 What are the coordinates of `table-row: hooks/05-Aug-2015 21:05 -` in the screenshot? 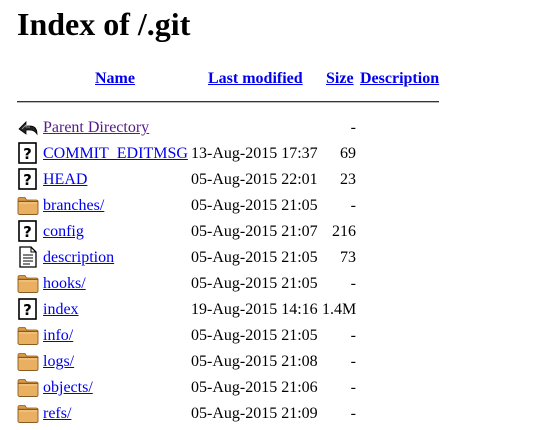 It's located at (268, 284).